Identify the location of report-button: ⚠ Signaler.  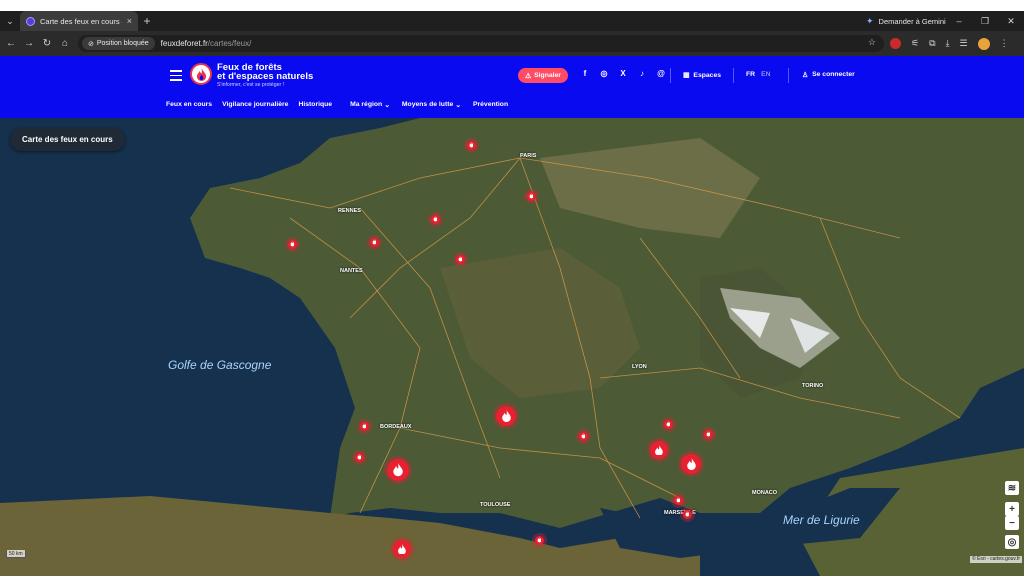
(543, 75).